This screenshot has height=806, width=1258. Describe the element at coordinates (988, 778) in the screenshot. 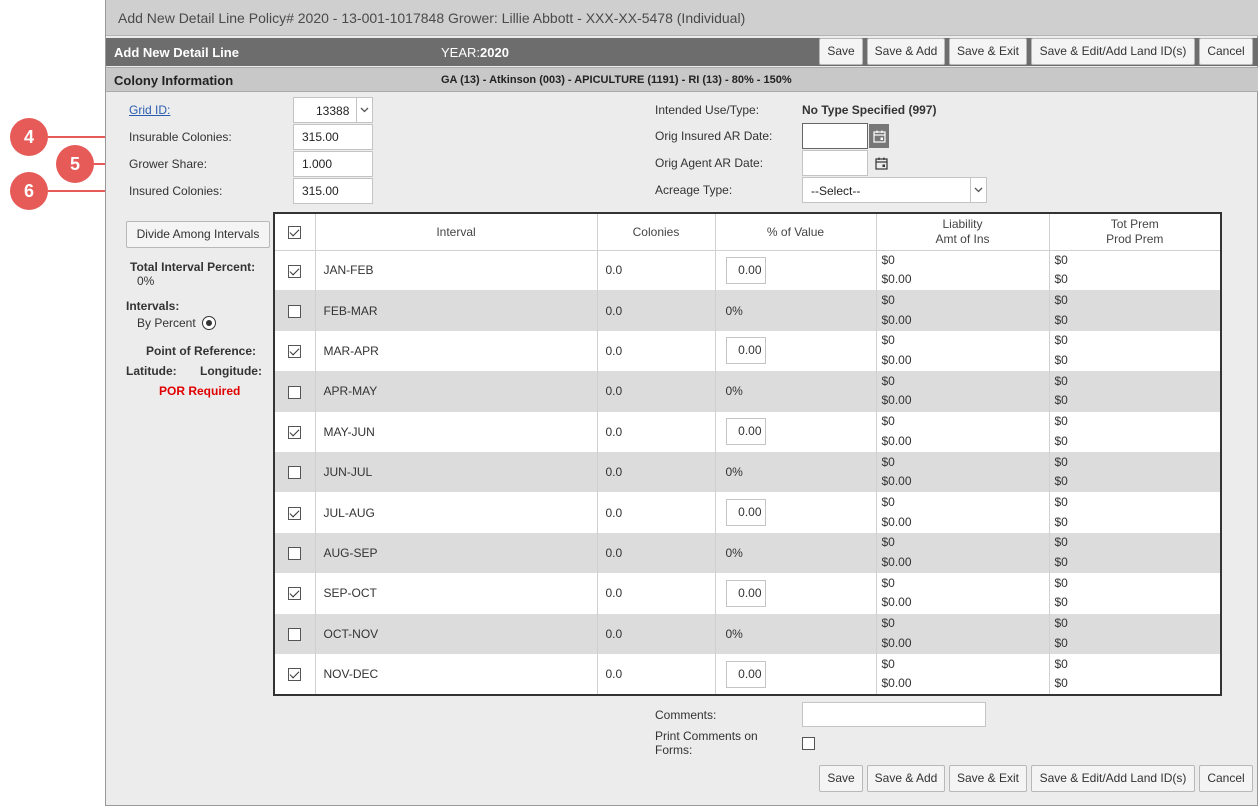

I see `save-exit-button-bottom: Save & Exit` at that location.